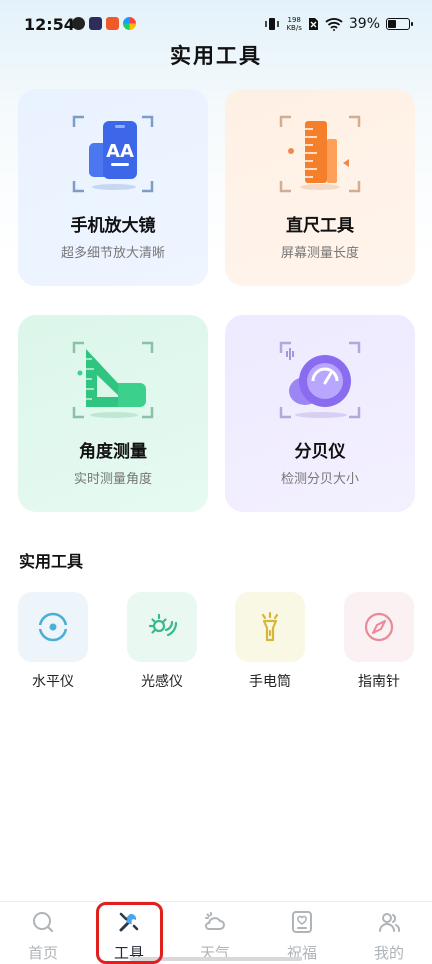 This screenshot has height=964, width=432. I want to click on level-icon, so click(53, 627).